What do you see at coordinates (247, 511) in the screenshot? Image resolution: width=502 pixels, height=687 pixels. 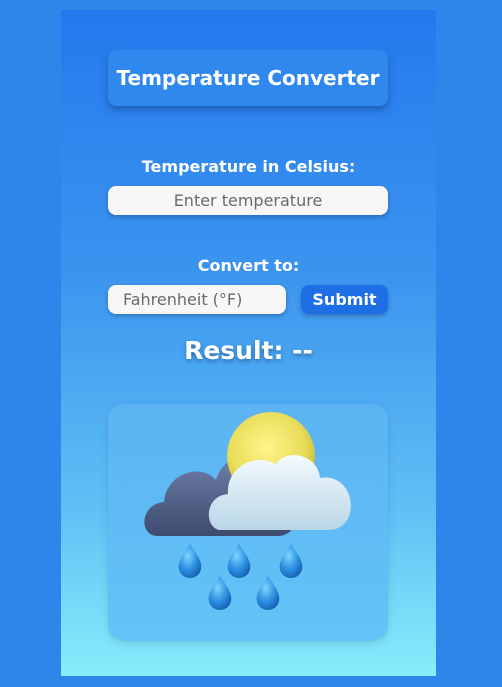 I see `rain-cloud-sun-icon` at bounding box center [247, 511].